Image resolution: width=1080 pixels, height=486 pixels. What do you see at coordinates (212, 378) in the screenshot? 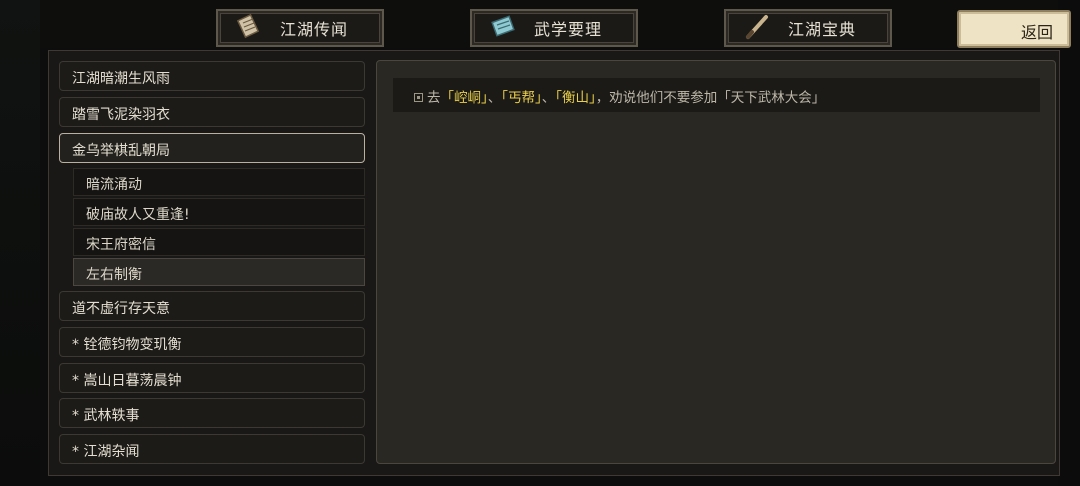
I see `chapter-item: * 嵩山日暮荡晨钟` at bounding box center [212, 378].